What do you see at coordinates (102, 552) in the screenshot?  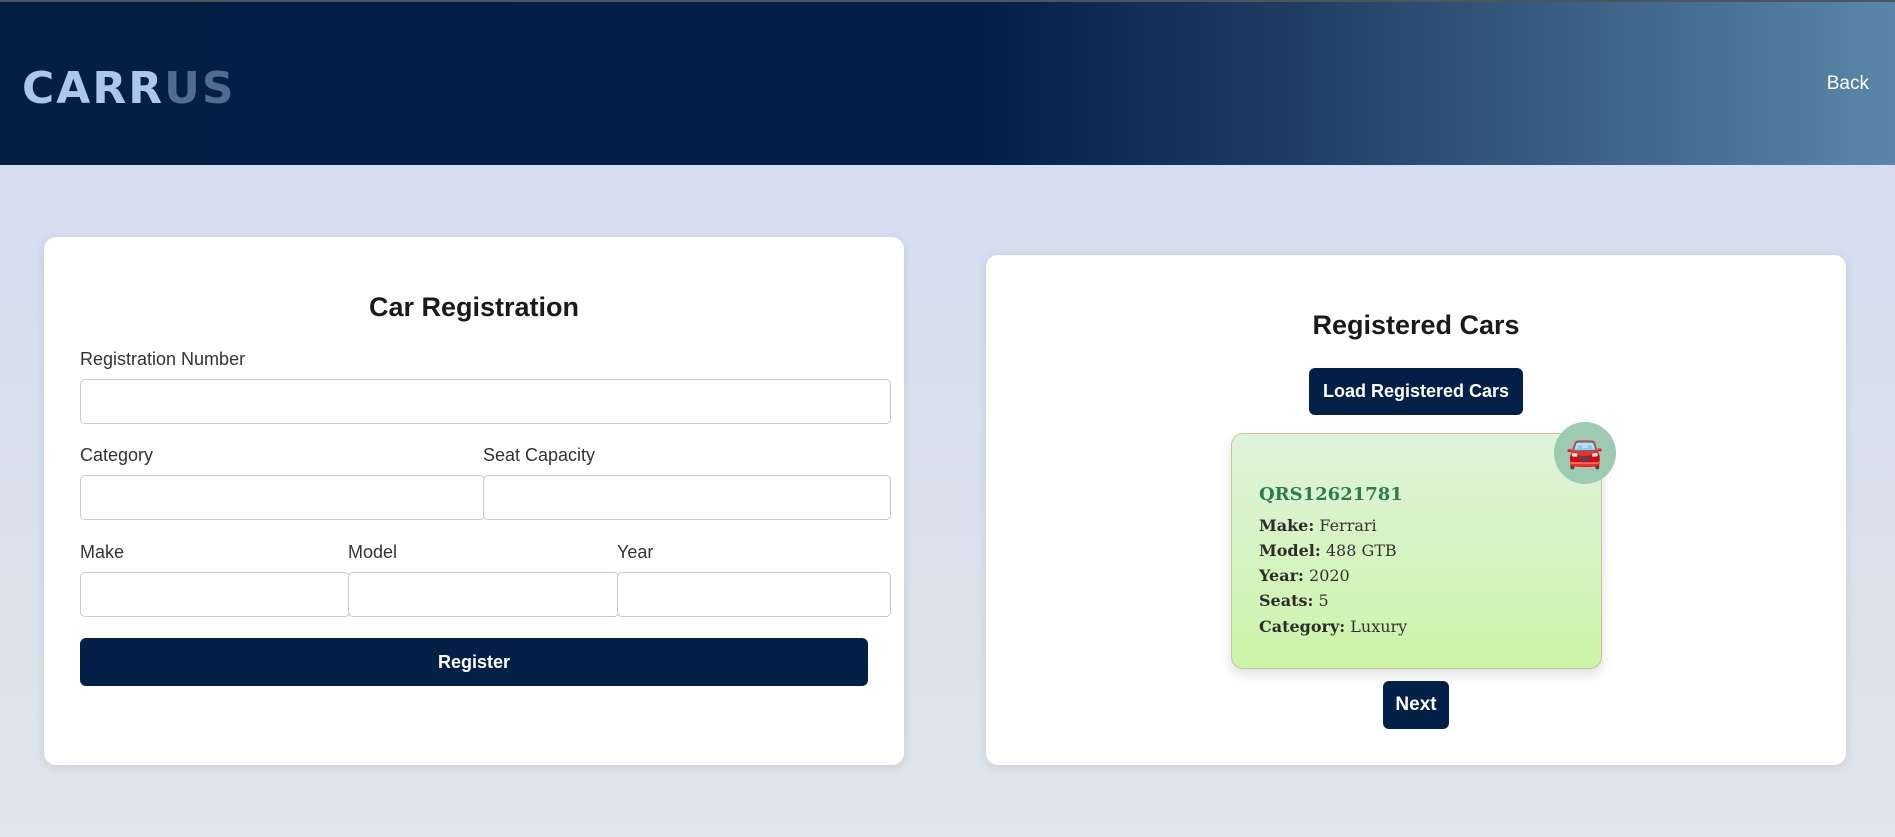 I see `make-label: Make` at bounding box center [102, 552].